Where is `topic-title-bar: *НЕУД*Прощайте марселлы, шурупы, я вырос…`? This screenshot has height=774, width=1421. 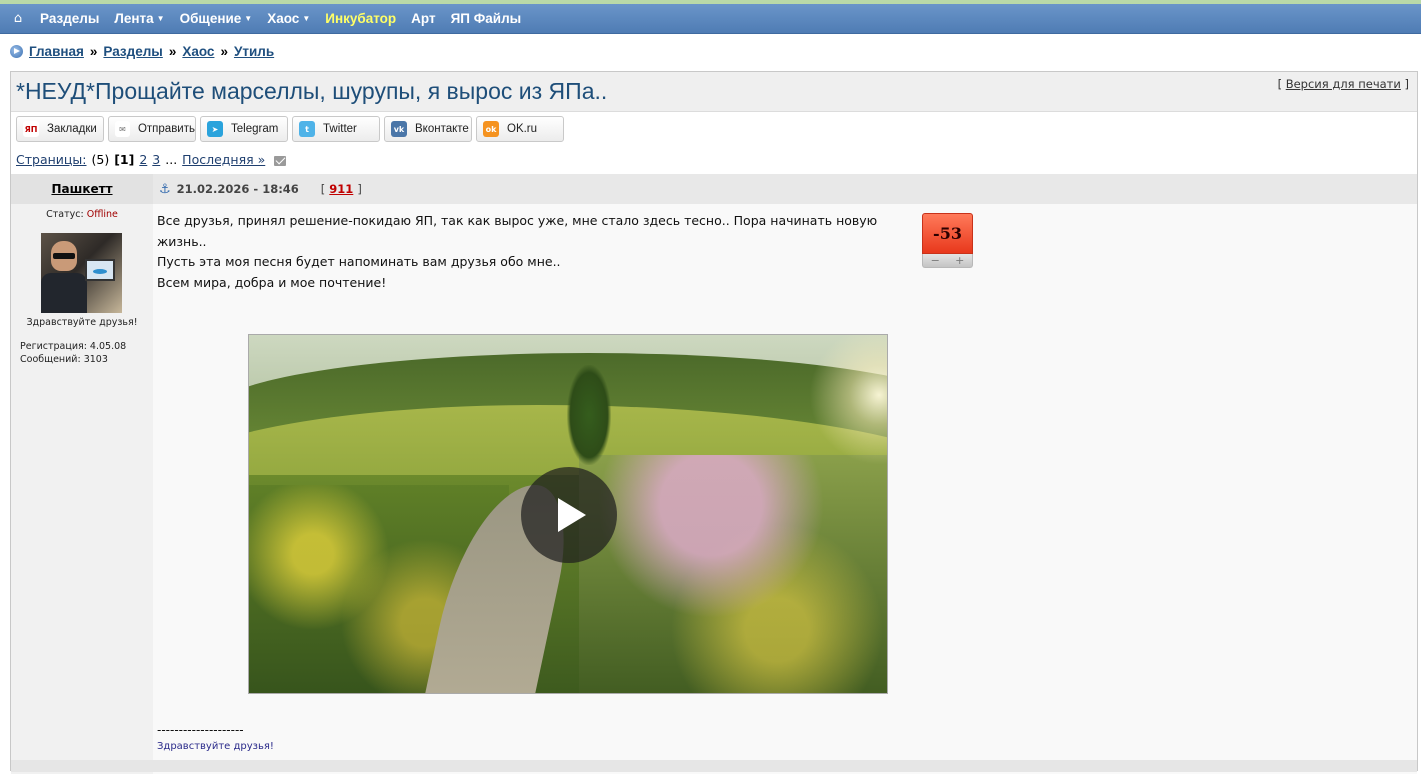 topic-title-bar: *НЕУД*Прощайте марселлы, шурупы, я вырос… is located at coordinates (714, 92).